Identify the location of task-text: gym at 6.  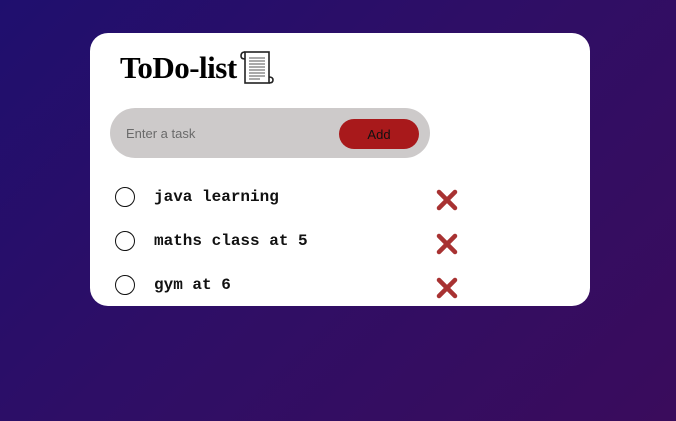
(192, 285).